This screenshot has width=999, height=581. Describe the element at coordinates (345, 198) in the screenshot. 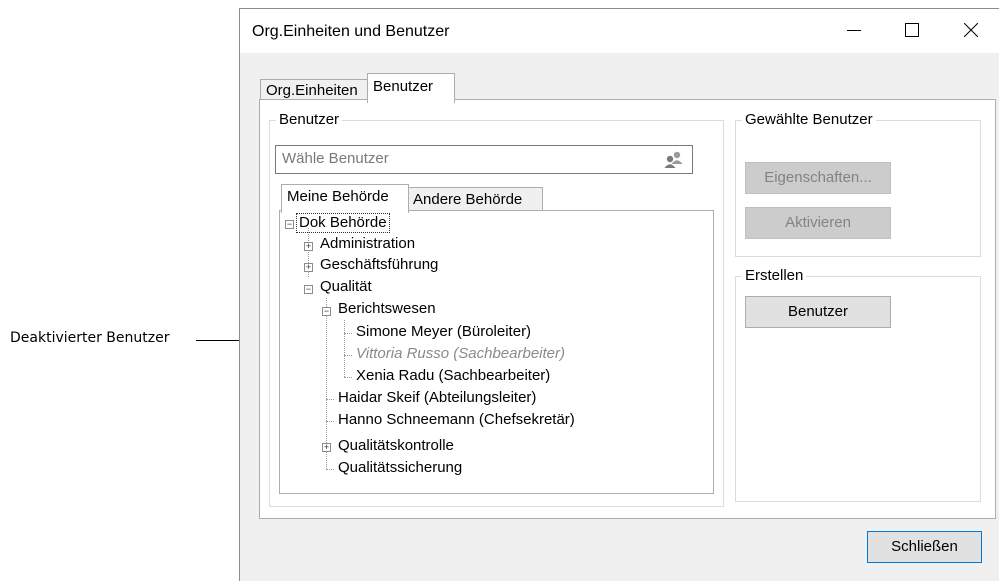

I see `tab-meine-behoerde: Meine Behörde` at that location.